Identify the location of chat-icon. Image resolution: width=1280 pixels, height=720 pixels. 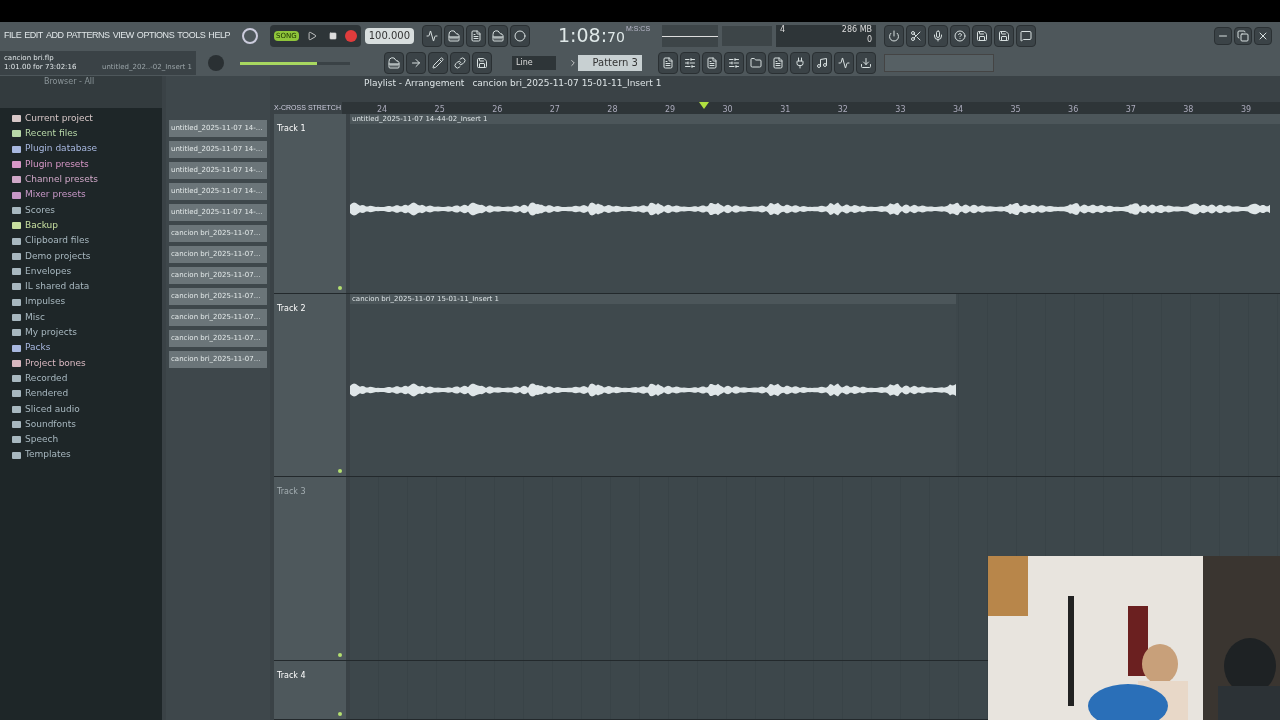
(1026, 36).